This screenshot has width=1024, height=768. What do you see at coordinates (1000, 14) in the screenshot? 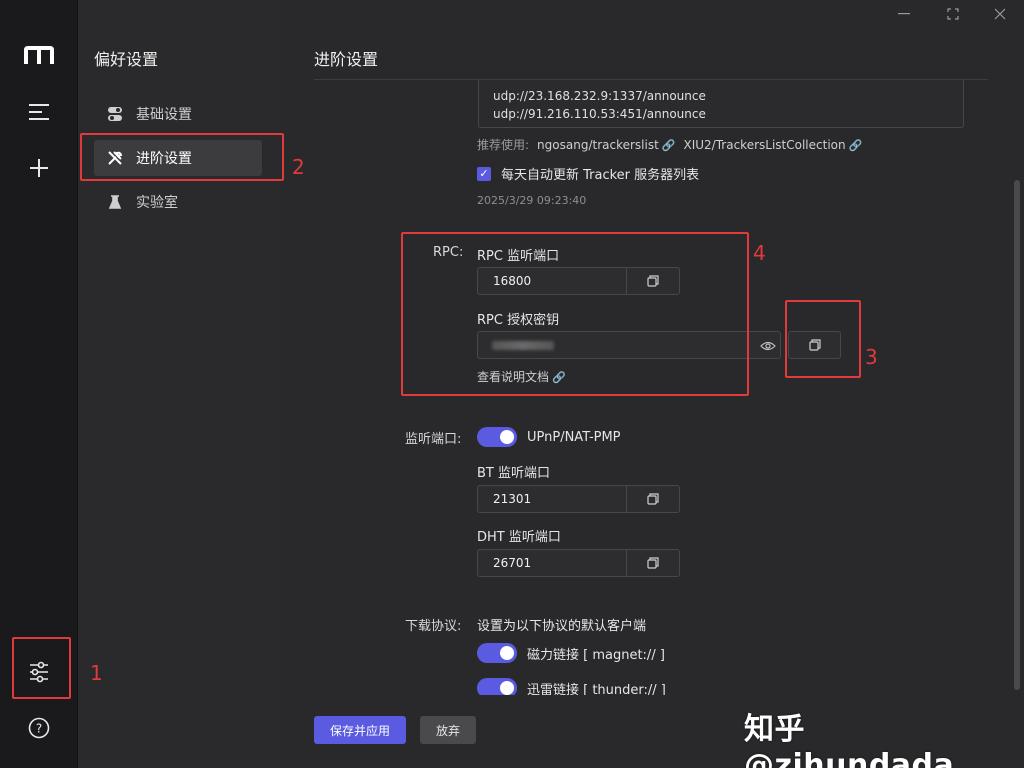
I see `close-icon` at bounding box center [1000, 14].